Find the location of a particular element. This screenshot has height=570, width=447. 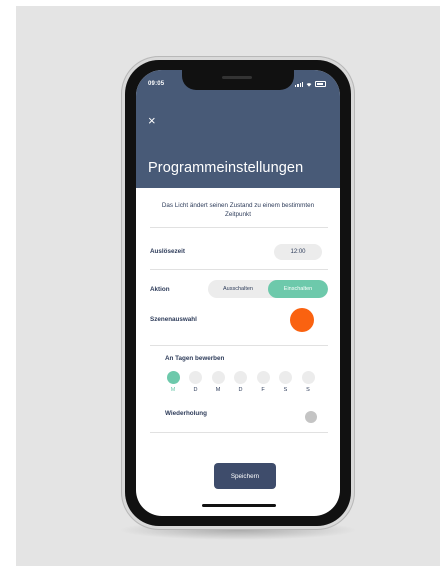

days-label: An Tagen bewerben is located at coordinates (195, 358).